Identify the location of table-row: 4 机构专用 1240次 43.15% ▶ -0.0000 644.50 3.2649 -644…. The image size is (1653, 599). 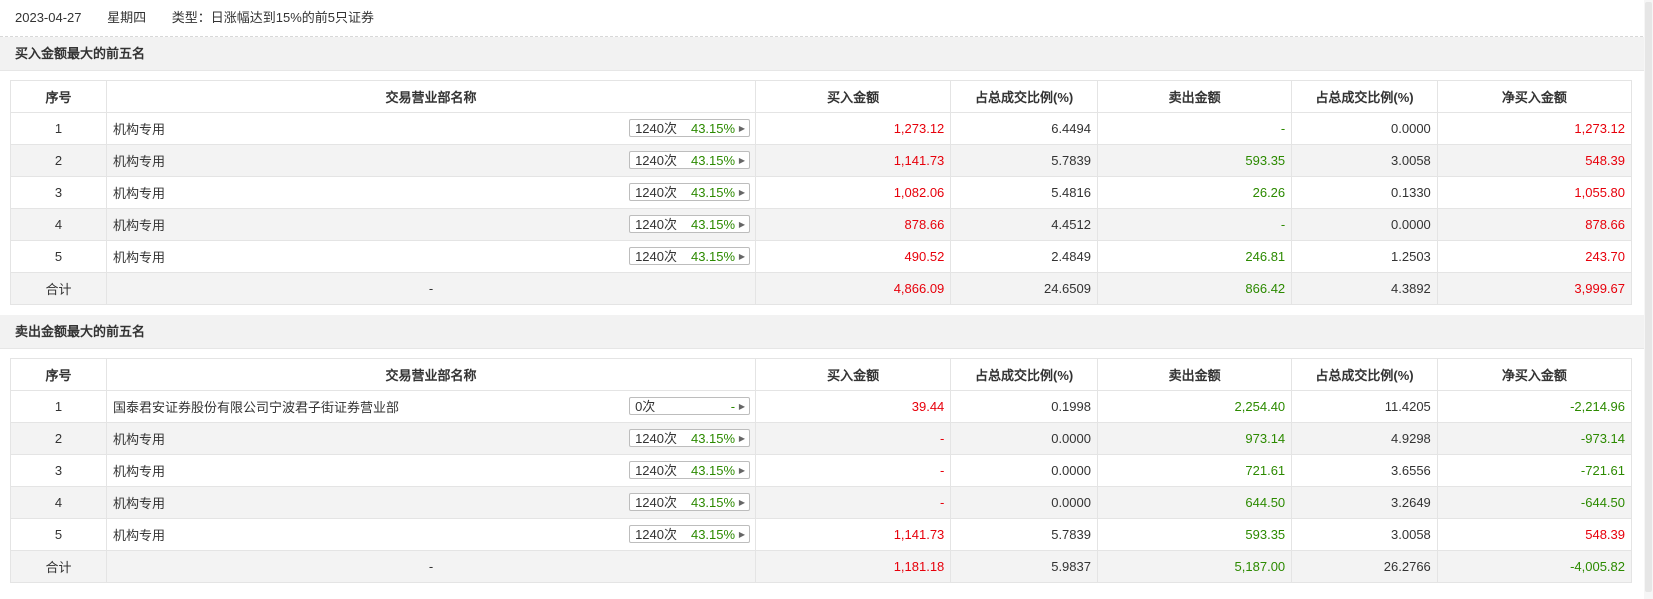
(821, 502).